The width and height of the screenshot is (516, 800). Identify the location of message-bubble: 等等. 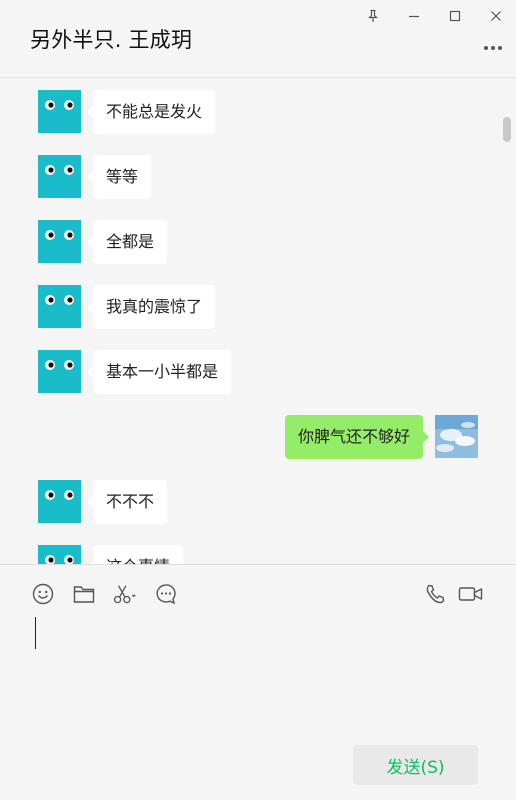
(119, 177).